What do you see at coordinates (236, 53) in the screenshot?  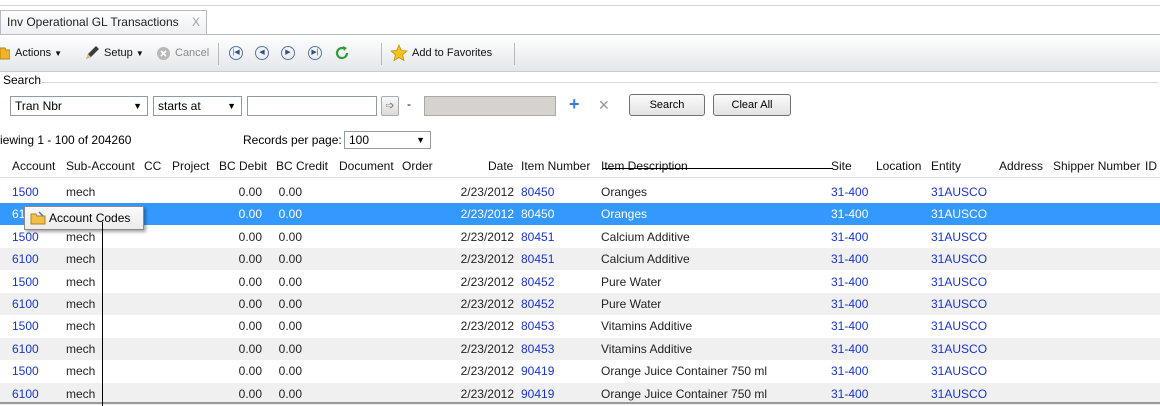 I see `first-page-icon: |◀` at bounding box center [236, 53].